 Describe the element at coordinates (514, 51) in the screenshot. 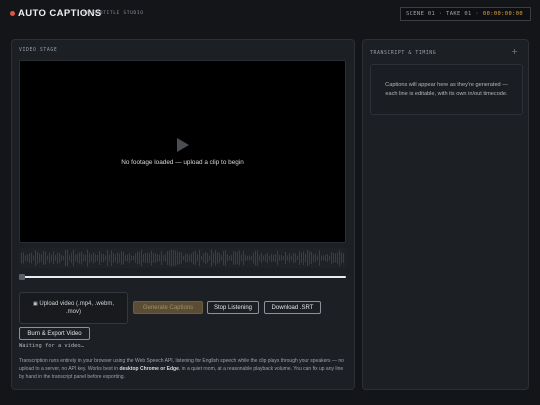

I see `plus-icon: +` at that location.